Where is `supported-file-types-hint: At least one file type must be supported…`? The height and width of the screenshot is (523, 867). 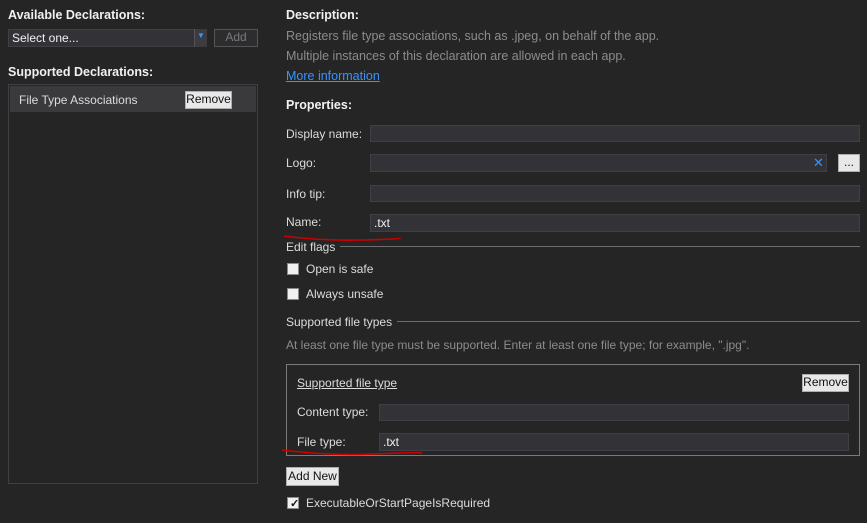
supported-file-types-hint: At least one file type must be supported… is located at coordinates (518, 345).